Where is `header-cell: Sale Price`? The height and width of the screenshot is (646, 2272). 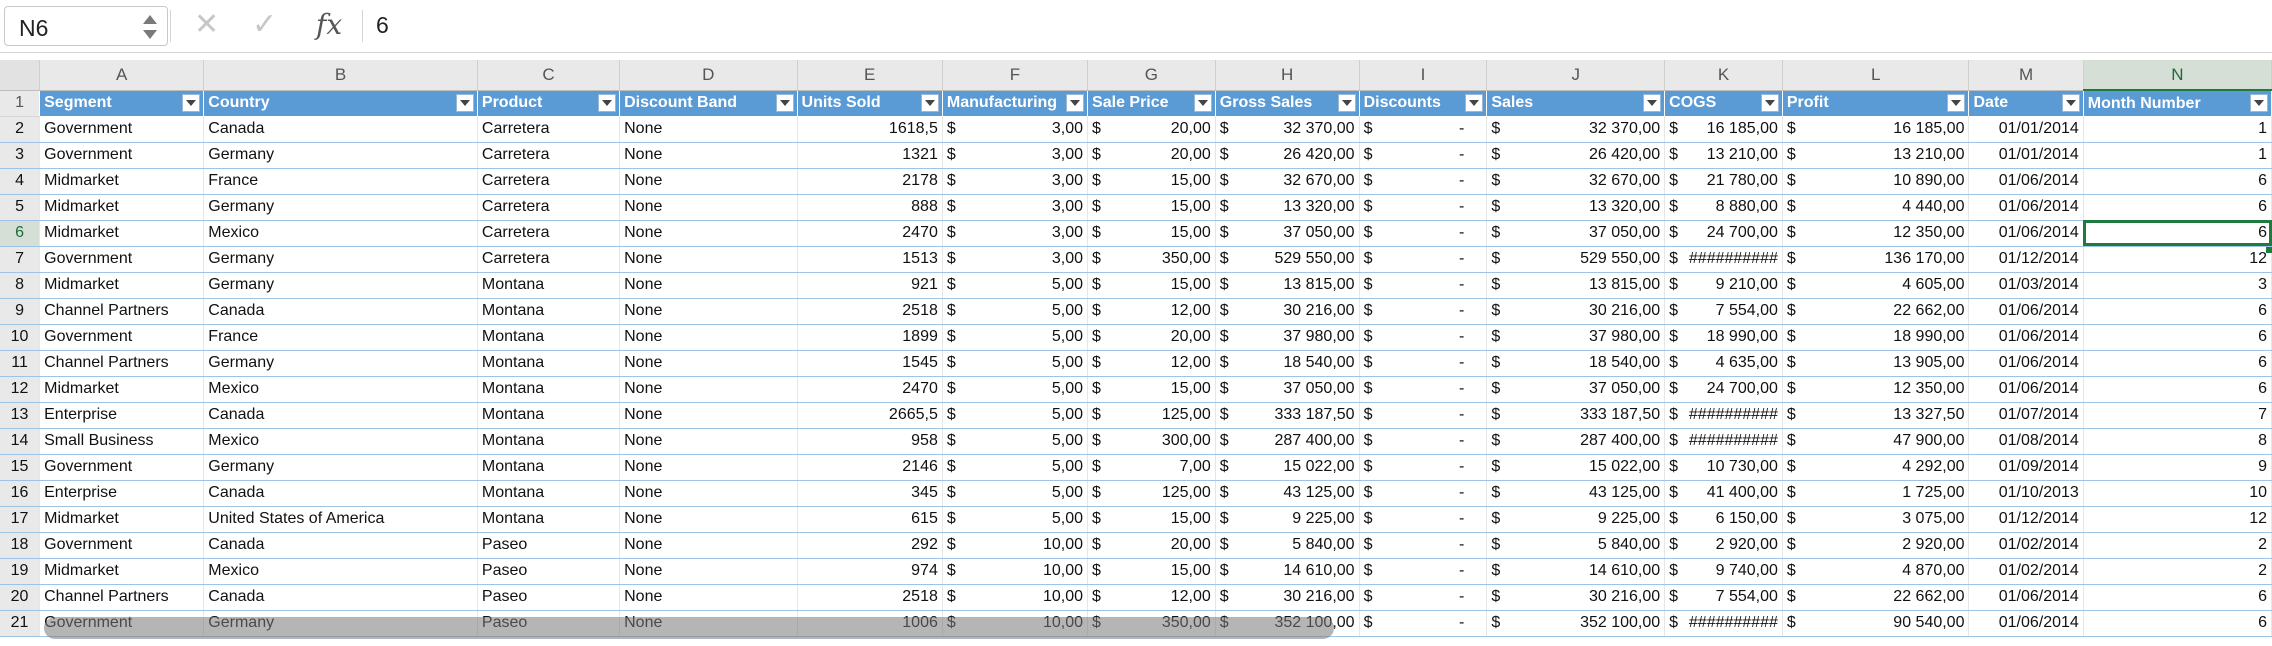
header-cell: Sale Price is located at coordinates (1151, 103).